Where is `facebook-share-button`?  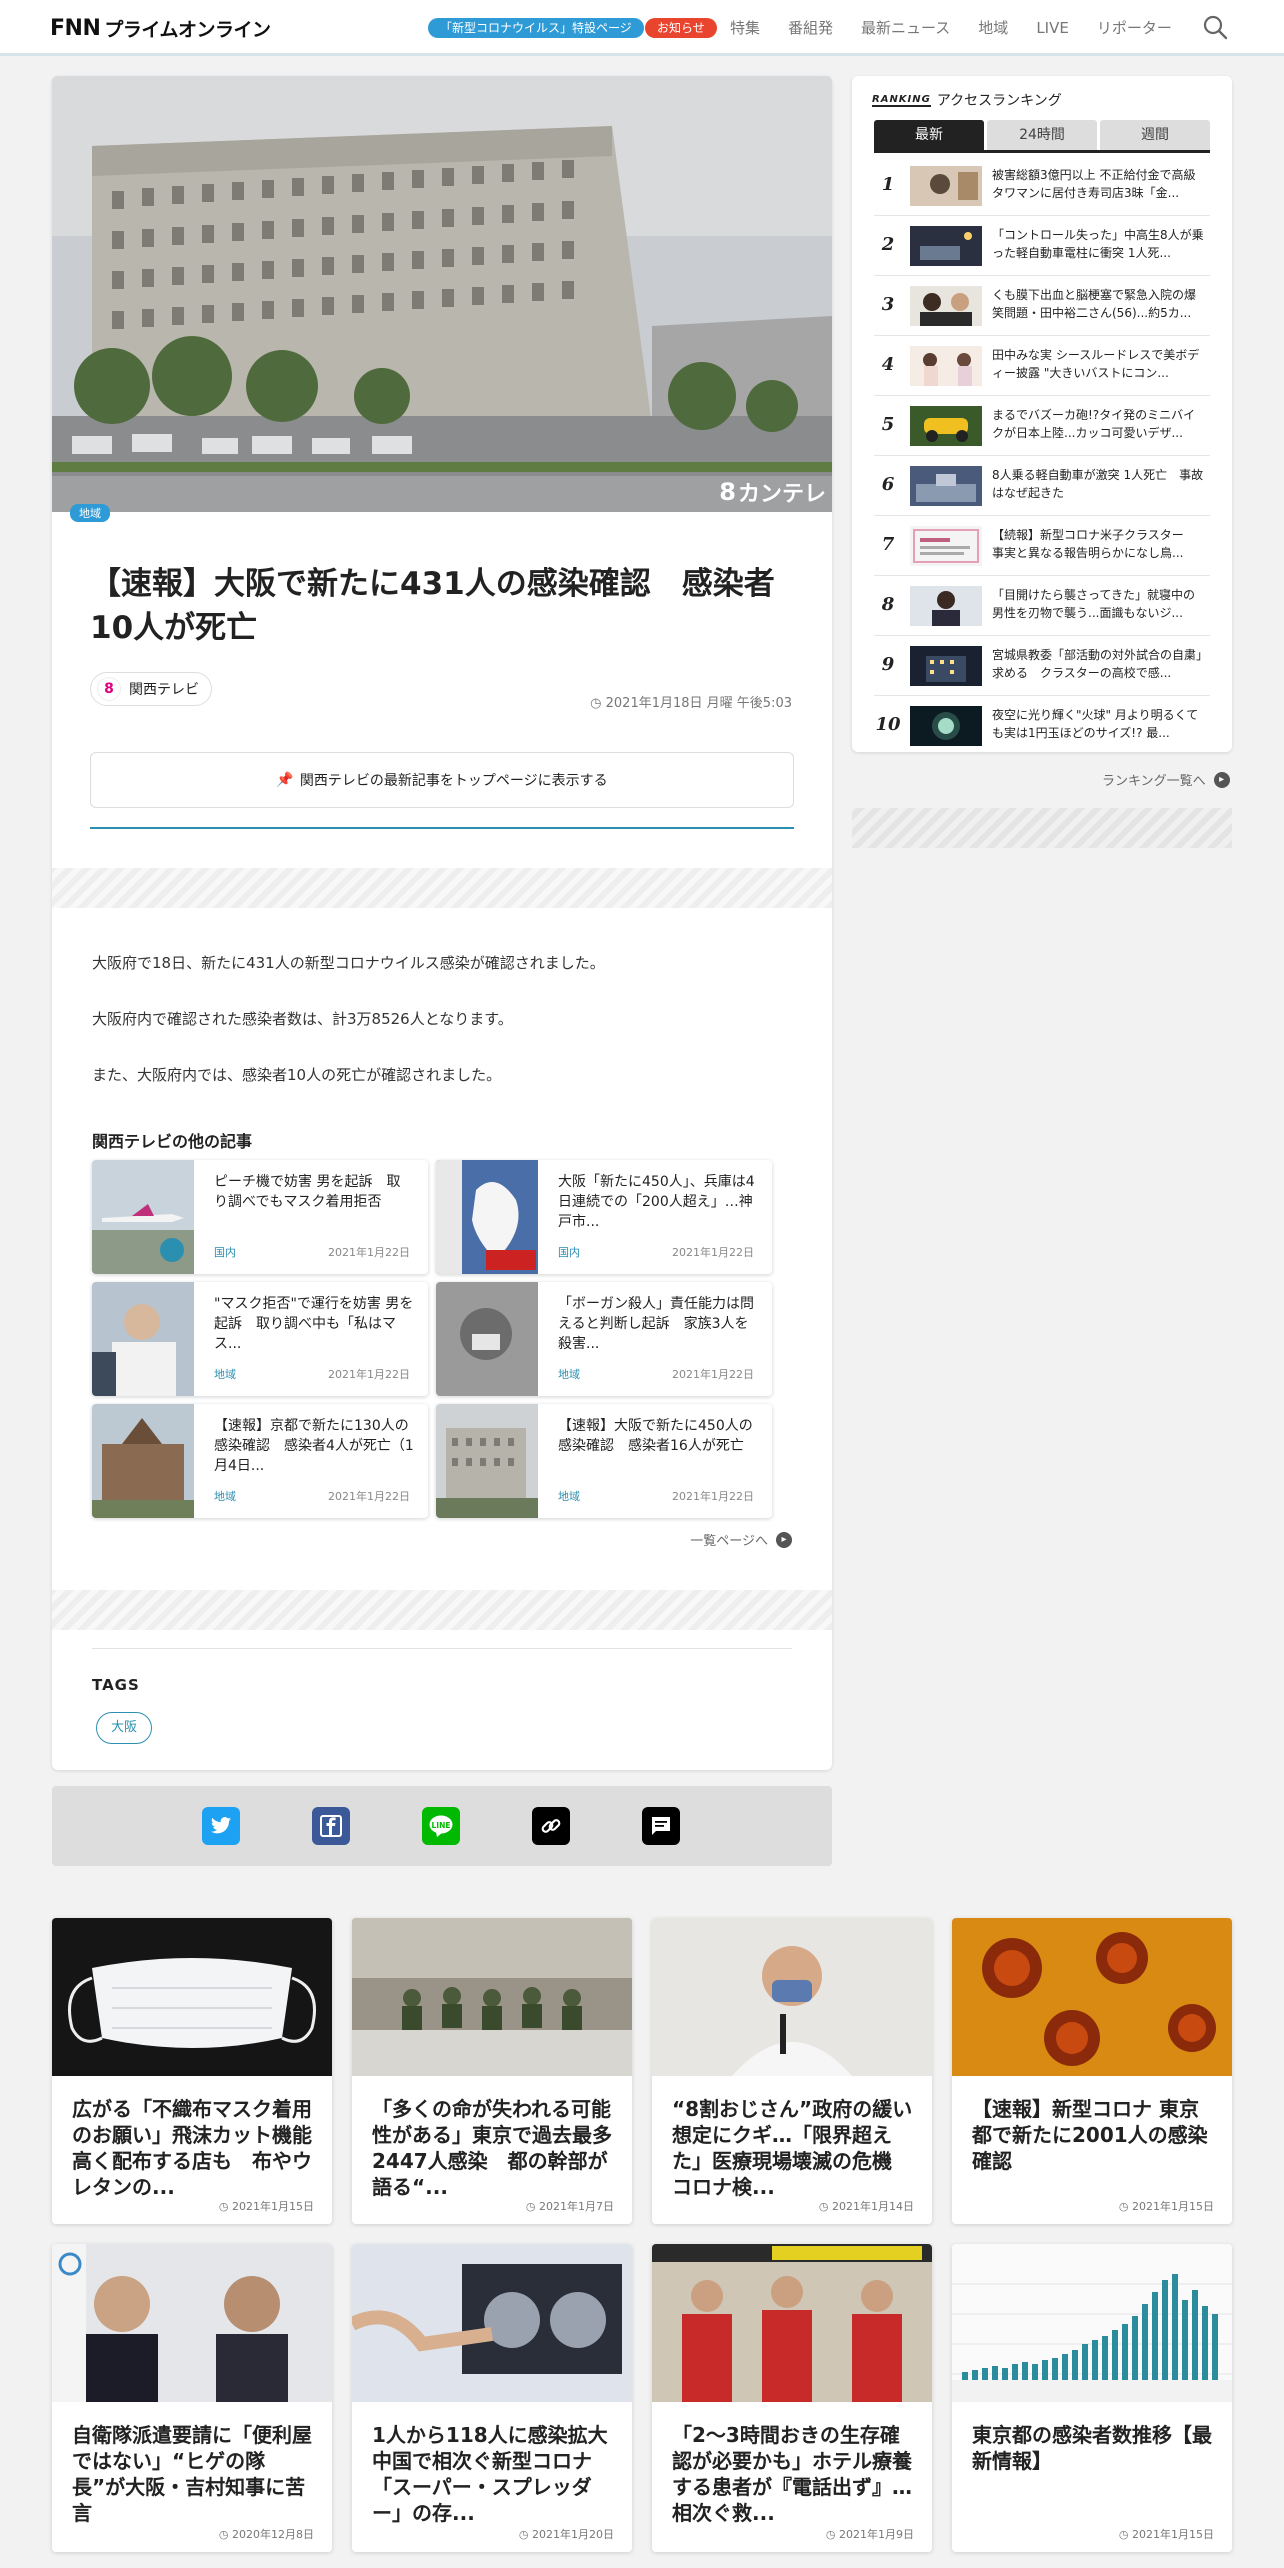 facebook-share-button is located at coordinates (331, 1826).